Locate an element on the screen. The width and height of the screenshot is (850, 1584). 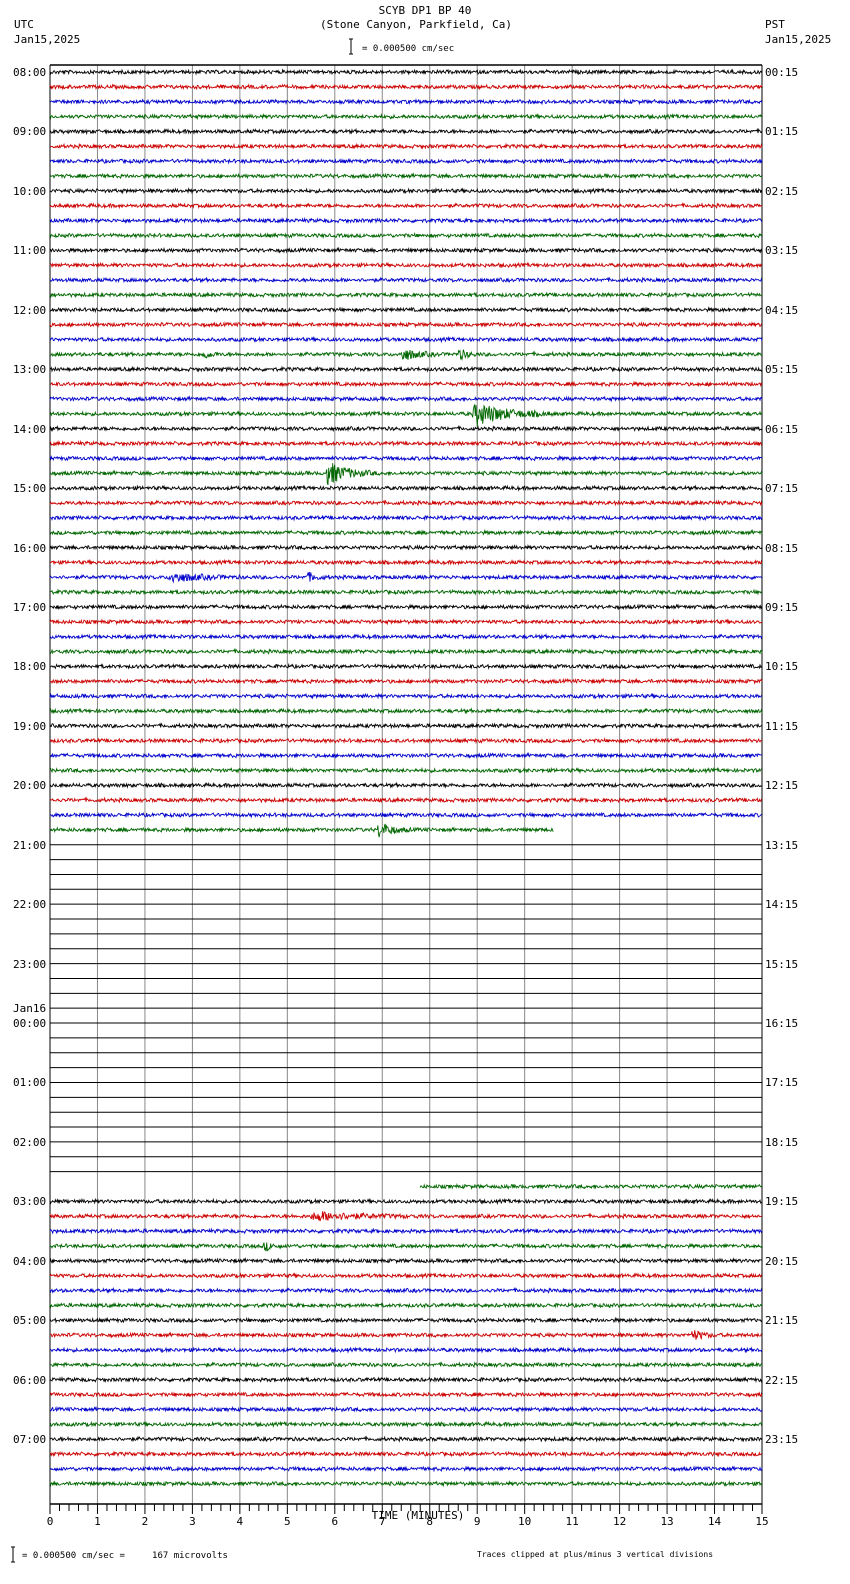
pst-hour-label: 12:15 is located at coordinates (782, 786).